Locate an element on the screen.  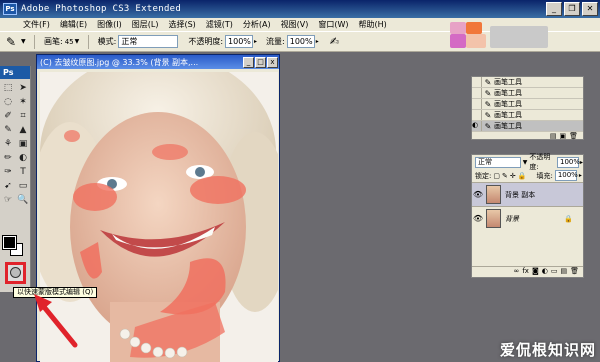
magic-wand-tool-icon: ✶ is located at coordinates (23, 102).